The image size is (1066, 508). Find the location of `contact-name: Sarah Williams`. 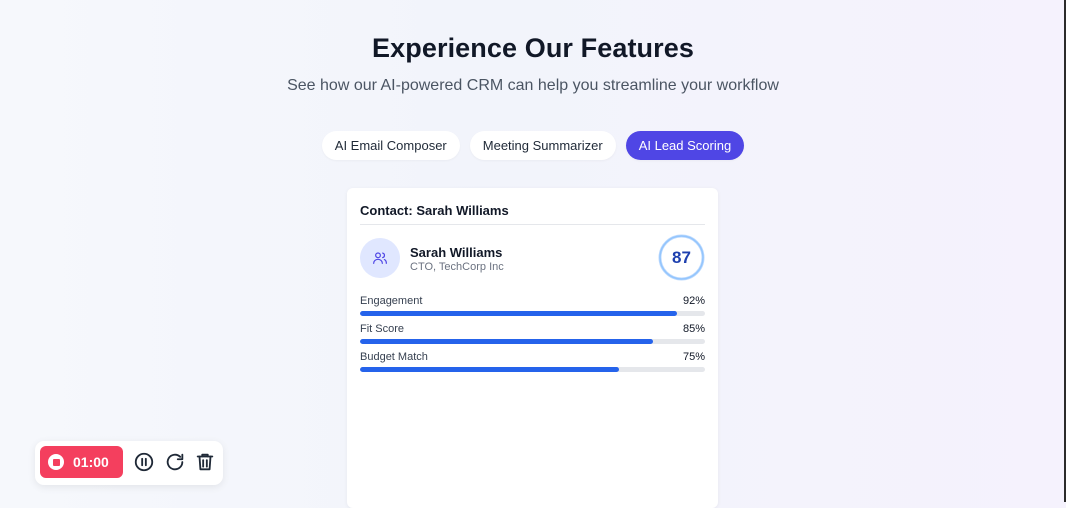

contact-name: Sarah Williams is located at coordinates (456, 252).